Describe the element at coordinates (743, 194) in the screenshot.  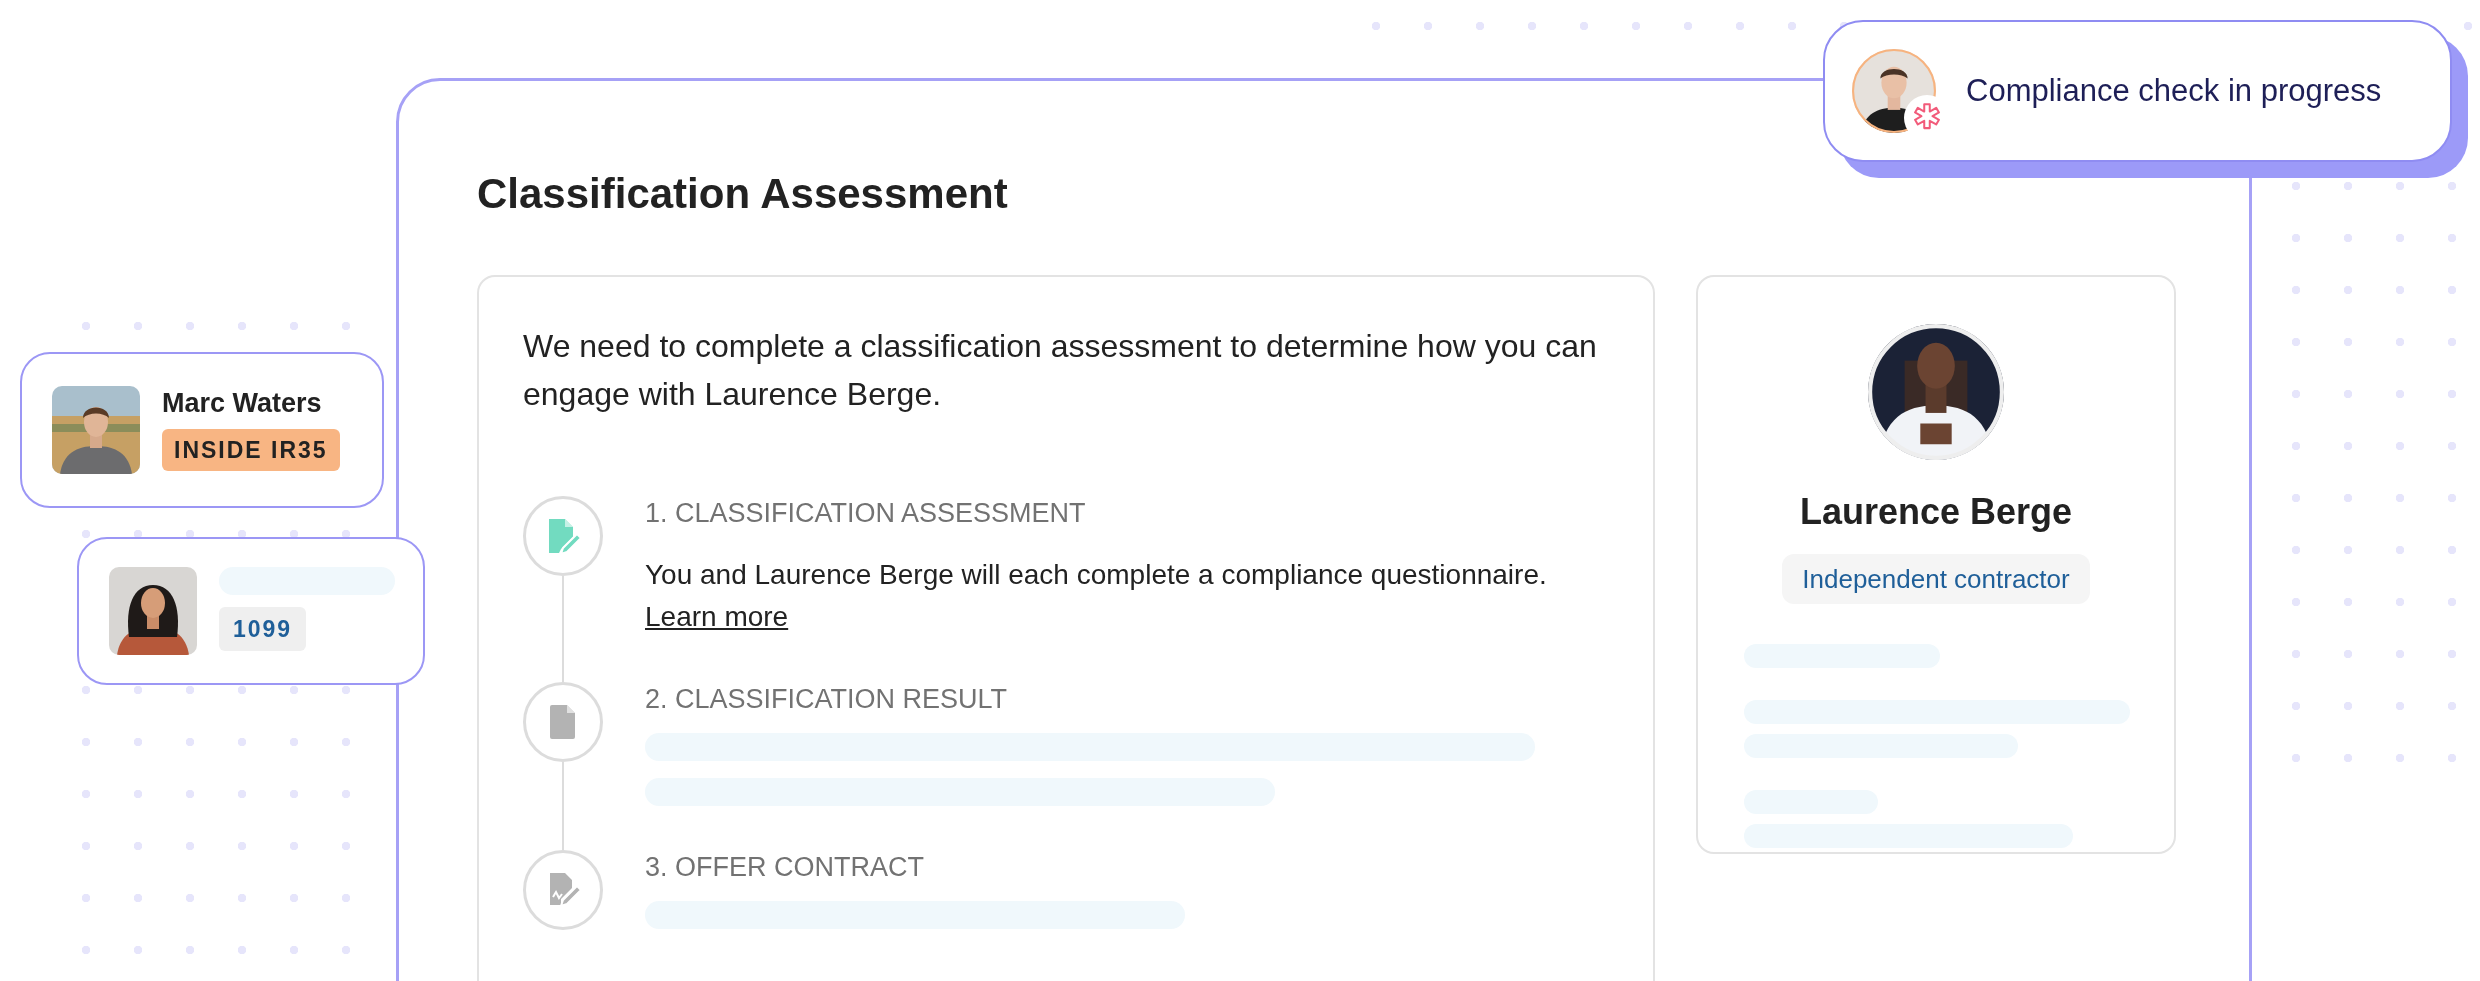
I see `page-title: Classification Assessment` at that location.